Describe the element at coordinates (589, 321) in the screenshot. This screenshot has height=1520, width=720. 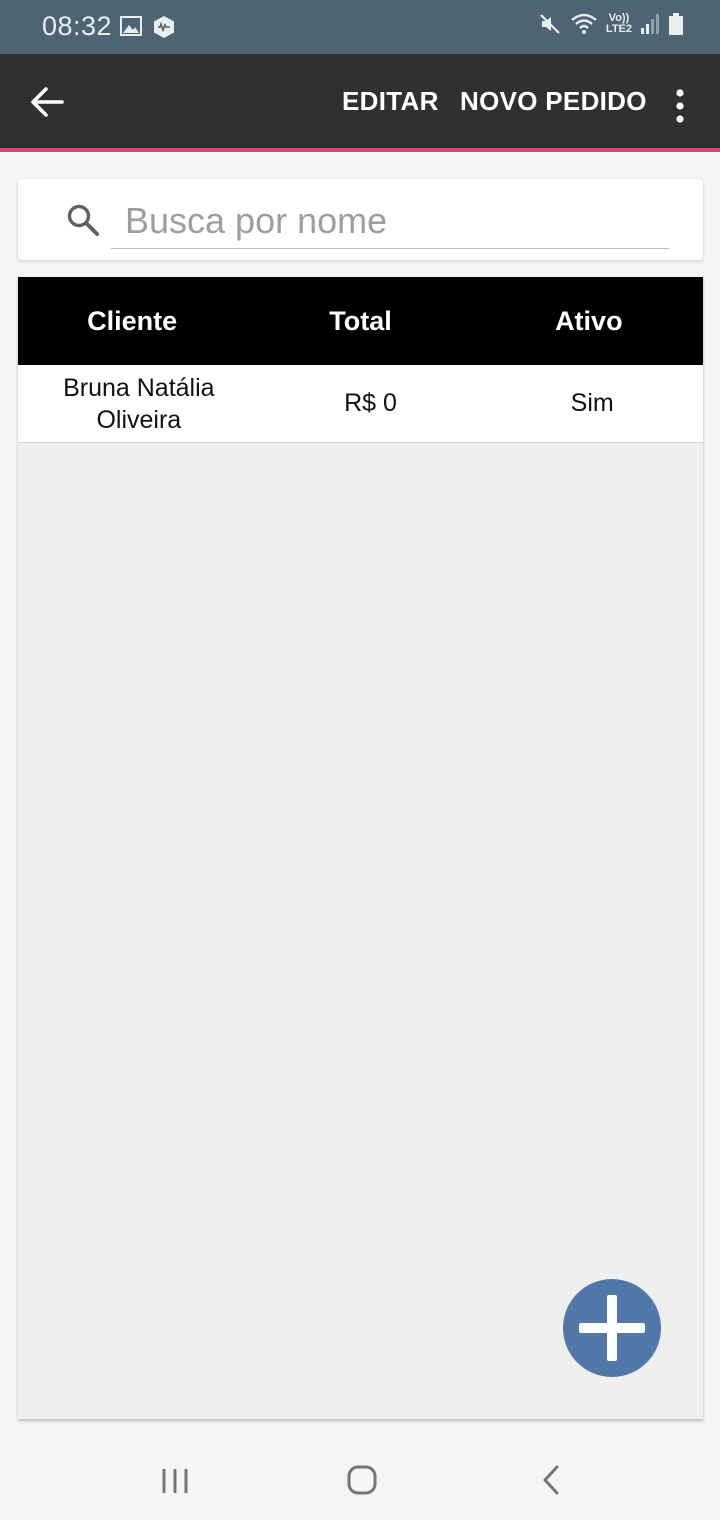
I see `column-header-active: Ativo` at that location.